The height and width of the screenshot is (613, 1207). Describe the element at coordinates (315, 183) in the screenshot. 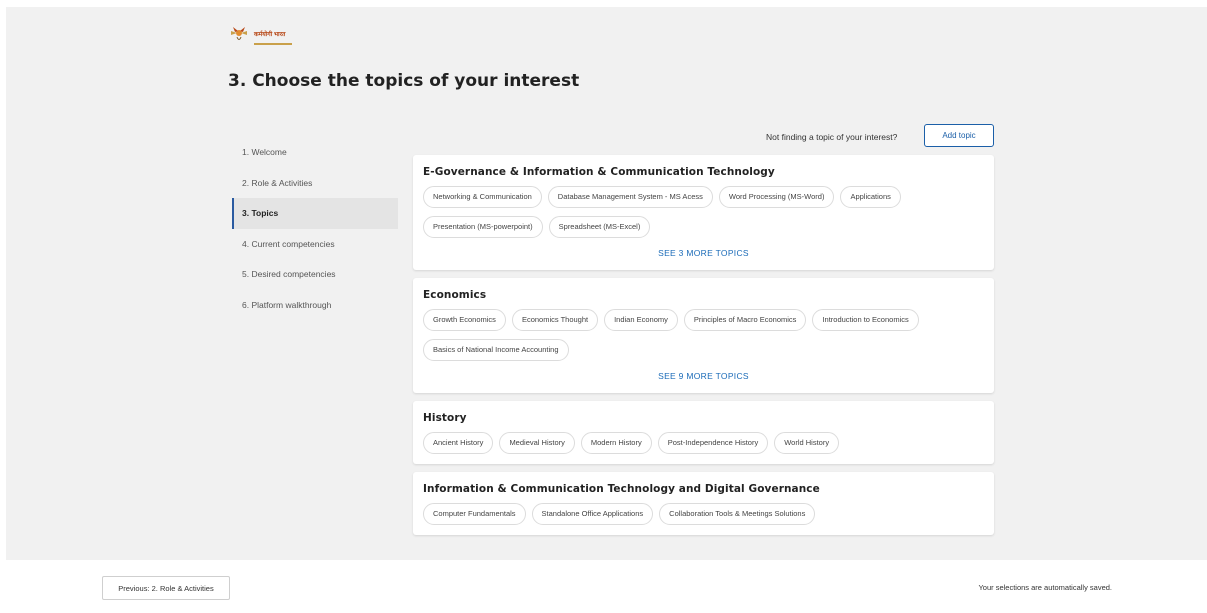

I see `sidebar-item-role-activities: 2. Role & Activities` at that location.